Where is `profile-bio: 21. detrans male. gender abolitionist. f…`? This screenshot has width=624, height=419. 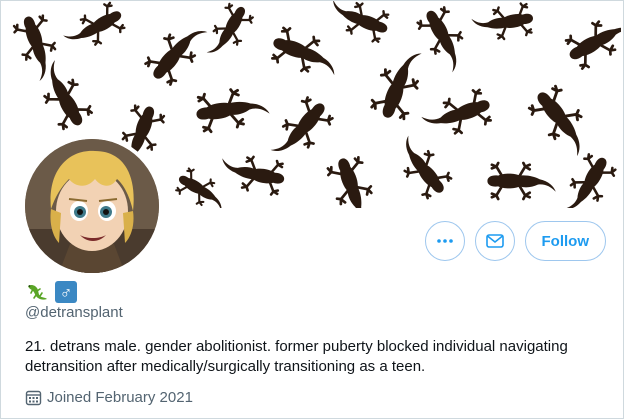
profile-bio: 21. detrans male. gender abolitionist. f… is located at coordinates (296, 356).